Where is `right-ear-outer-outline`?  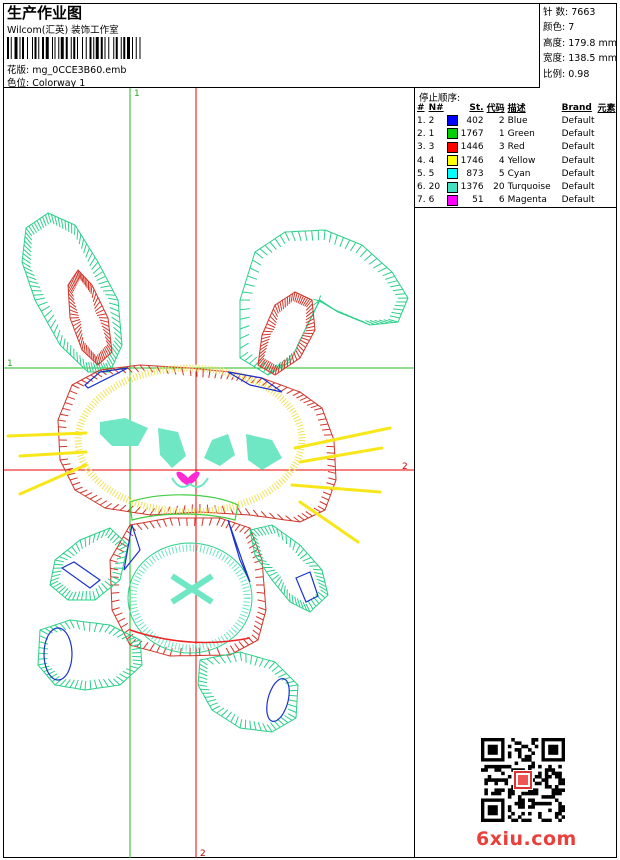 right-ear-outer-outline is located at coordinates (324, 302).